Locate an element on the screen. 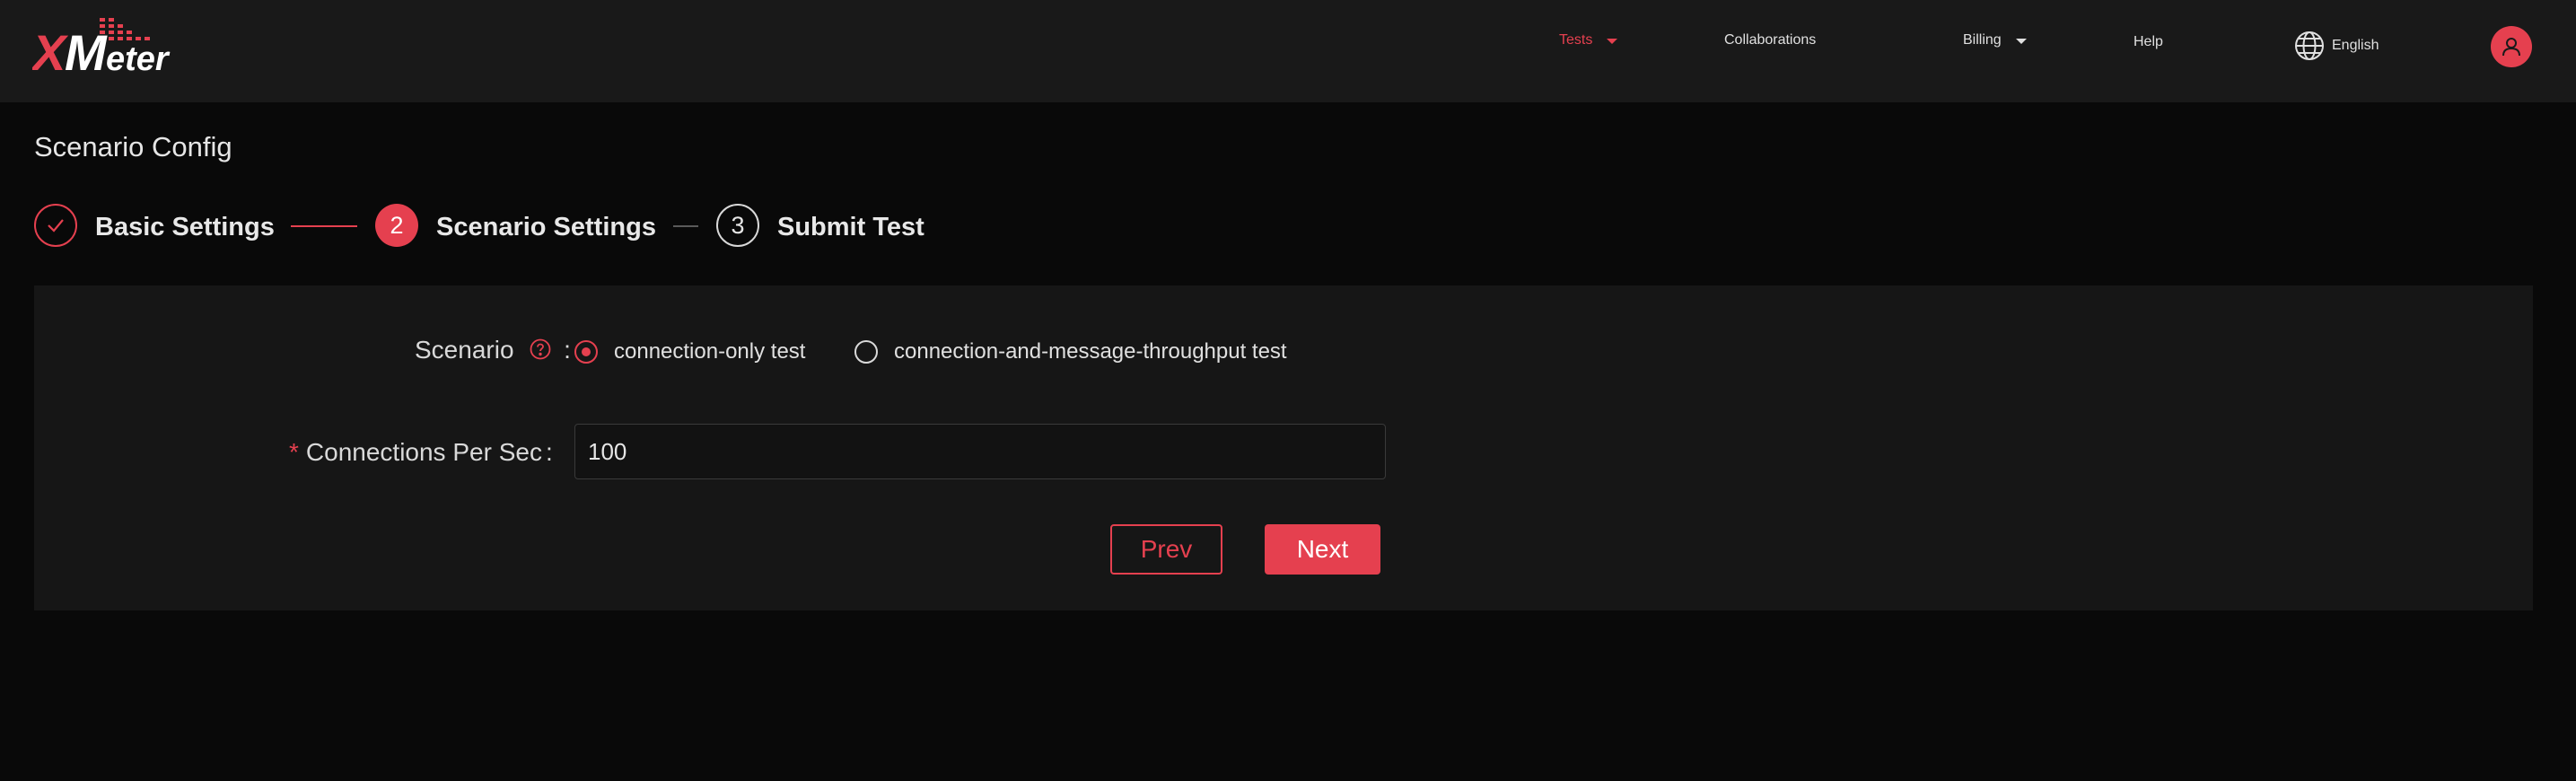 This screenshot has width=2576, height=781. step-2-circle: 2 is located at coordinates (396, 225).